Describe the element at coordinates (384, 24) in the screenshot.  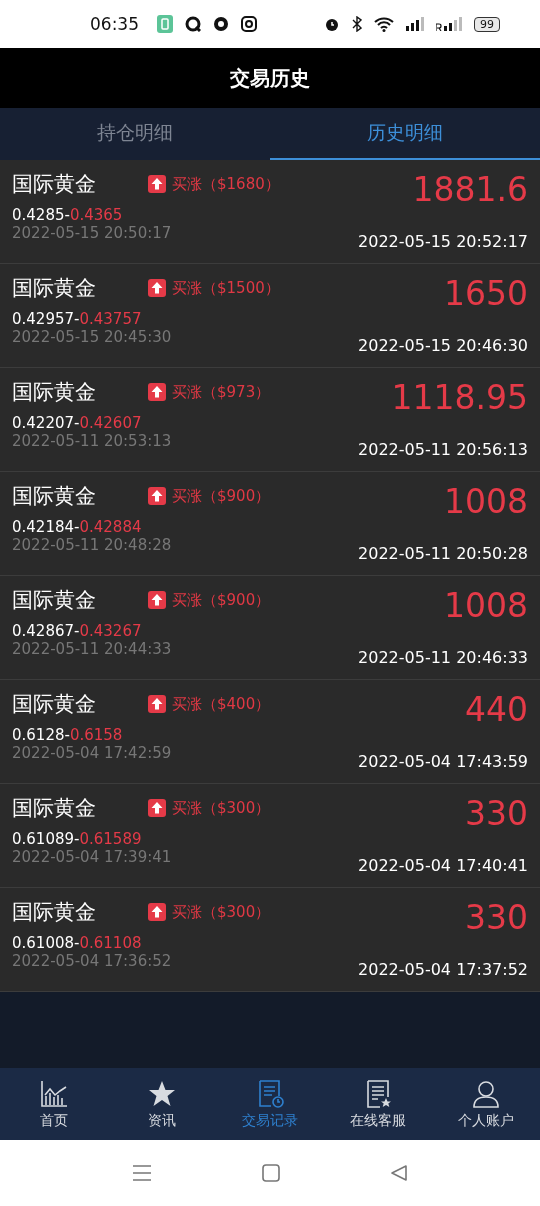
I see `wifi-icon` at that location.